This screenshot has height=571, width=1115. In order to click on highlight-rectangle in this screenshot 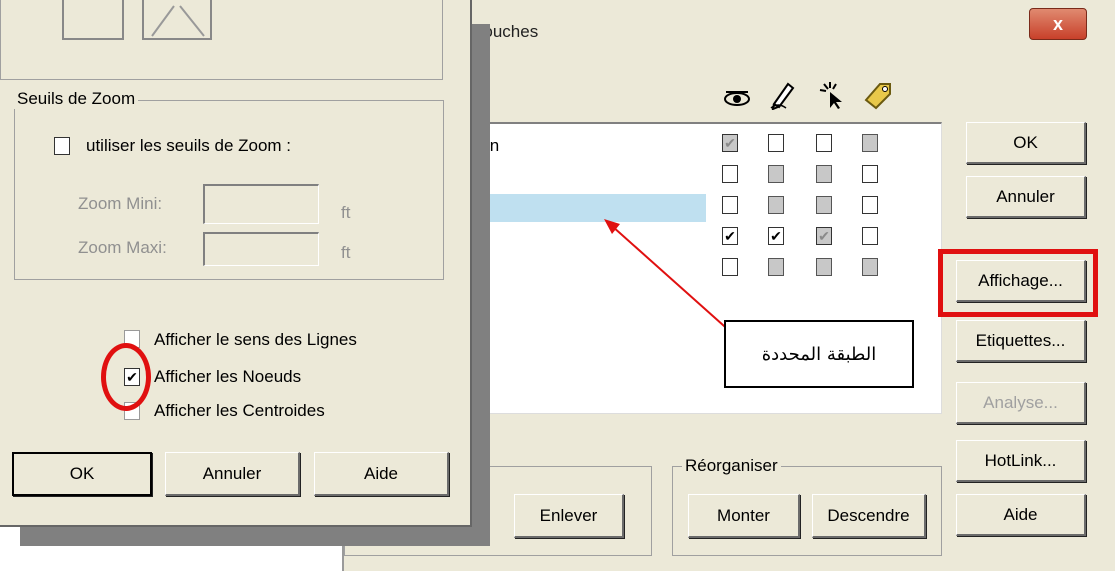, I will do `click(1018, 283)`.